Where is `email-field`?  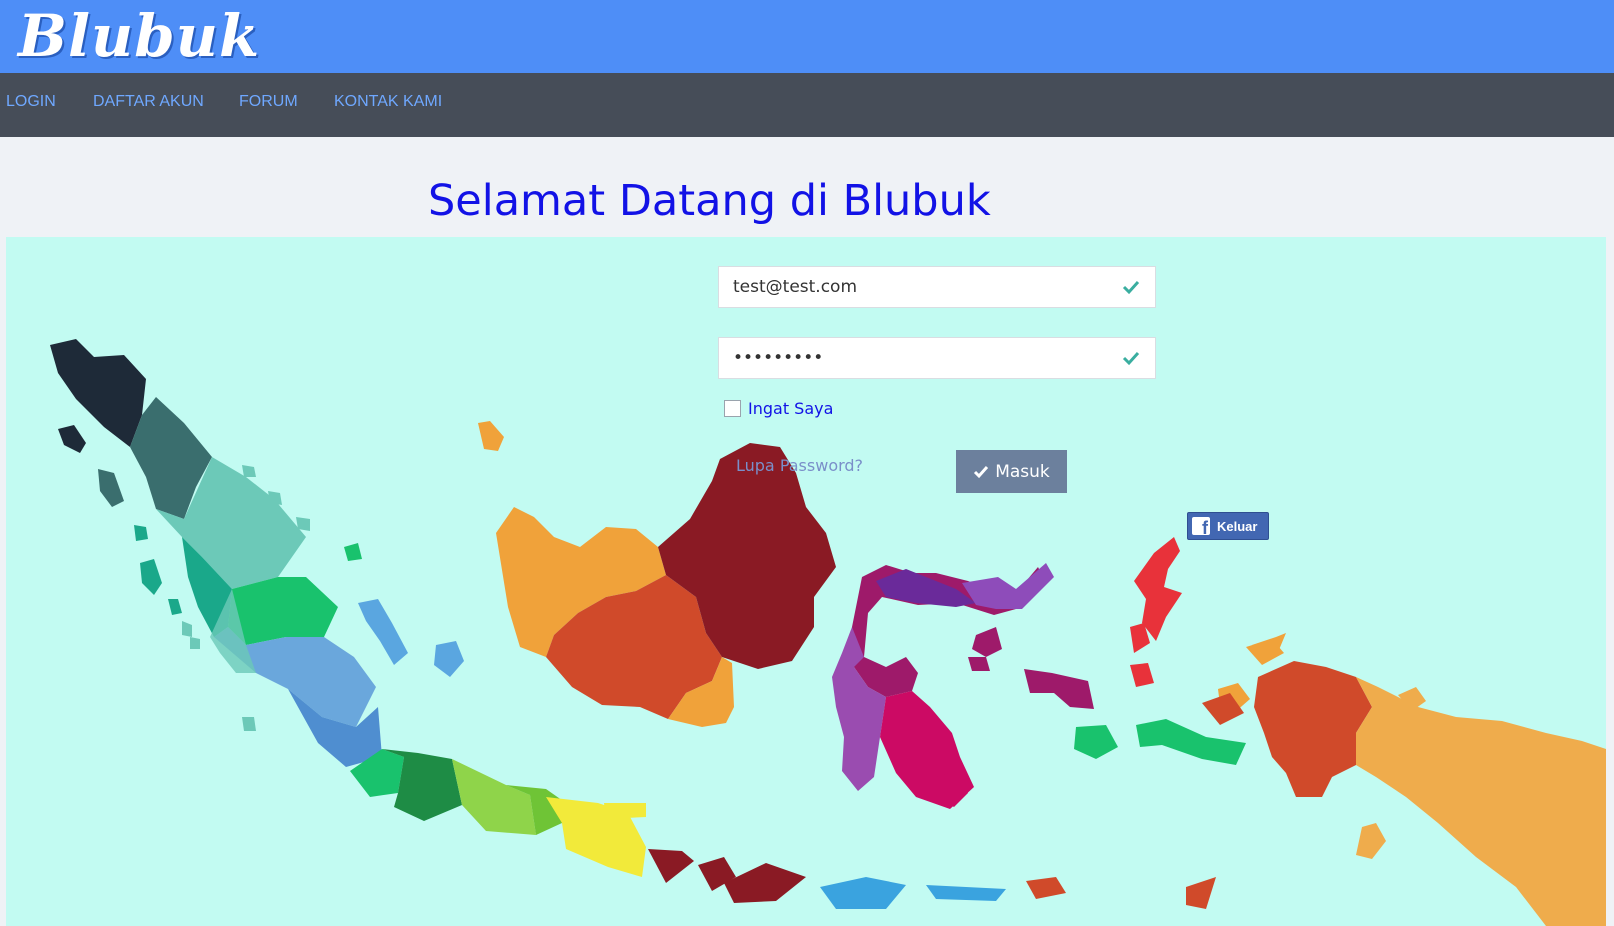 email-field is located at coordinates (937, 287).